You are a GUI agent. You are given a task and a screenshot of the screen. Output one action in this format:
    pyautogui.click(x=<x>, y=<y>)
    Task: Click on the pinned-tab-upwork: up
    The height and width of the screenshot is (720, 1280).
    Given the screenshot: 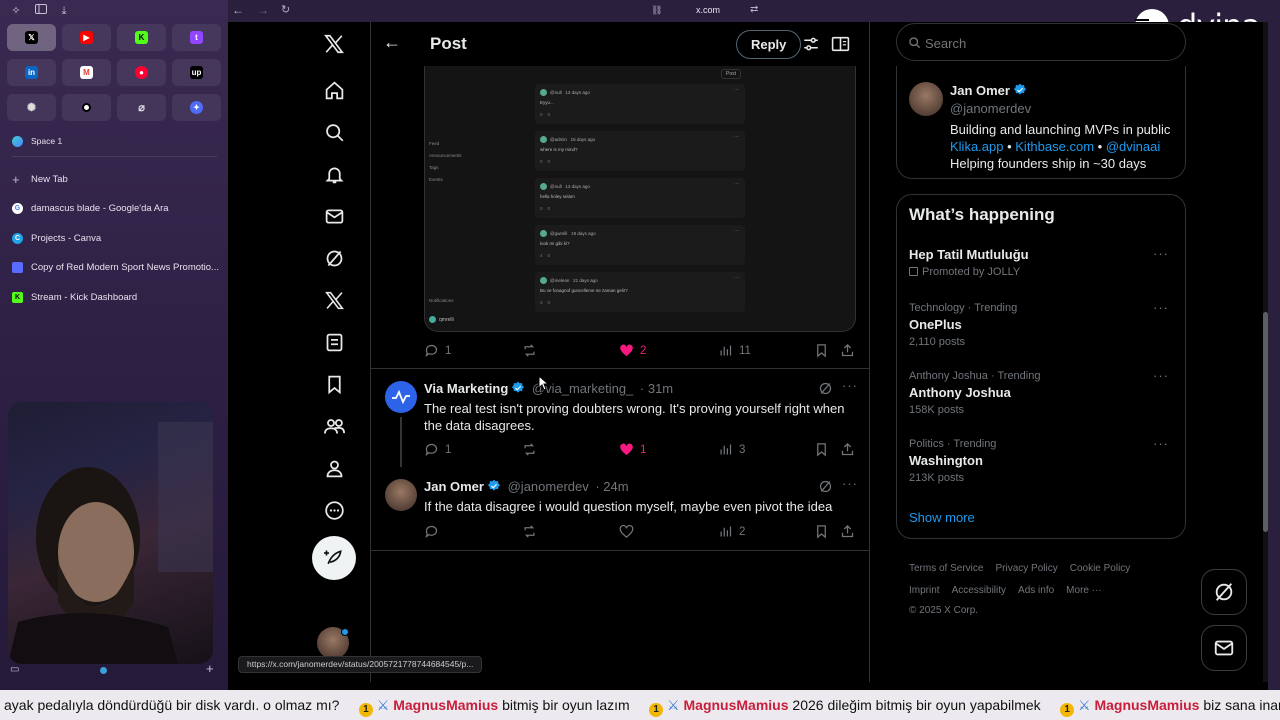 What is the action you would take?
    pyautogui.click(x=196, y=72)
    